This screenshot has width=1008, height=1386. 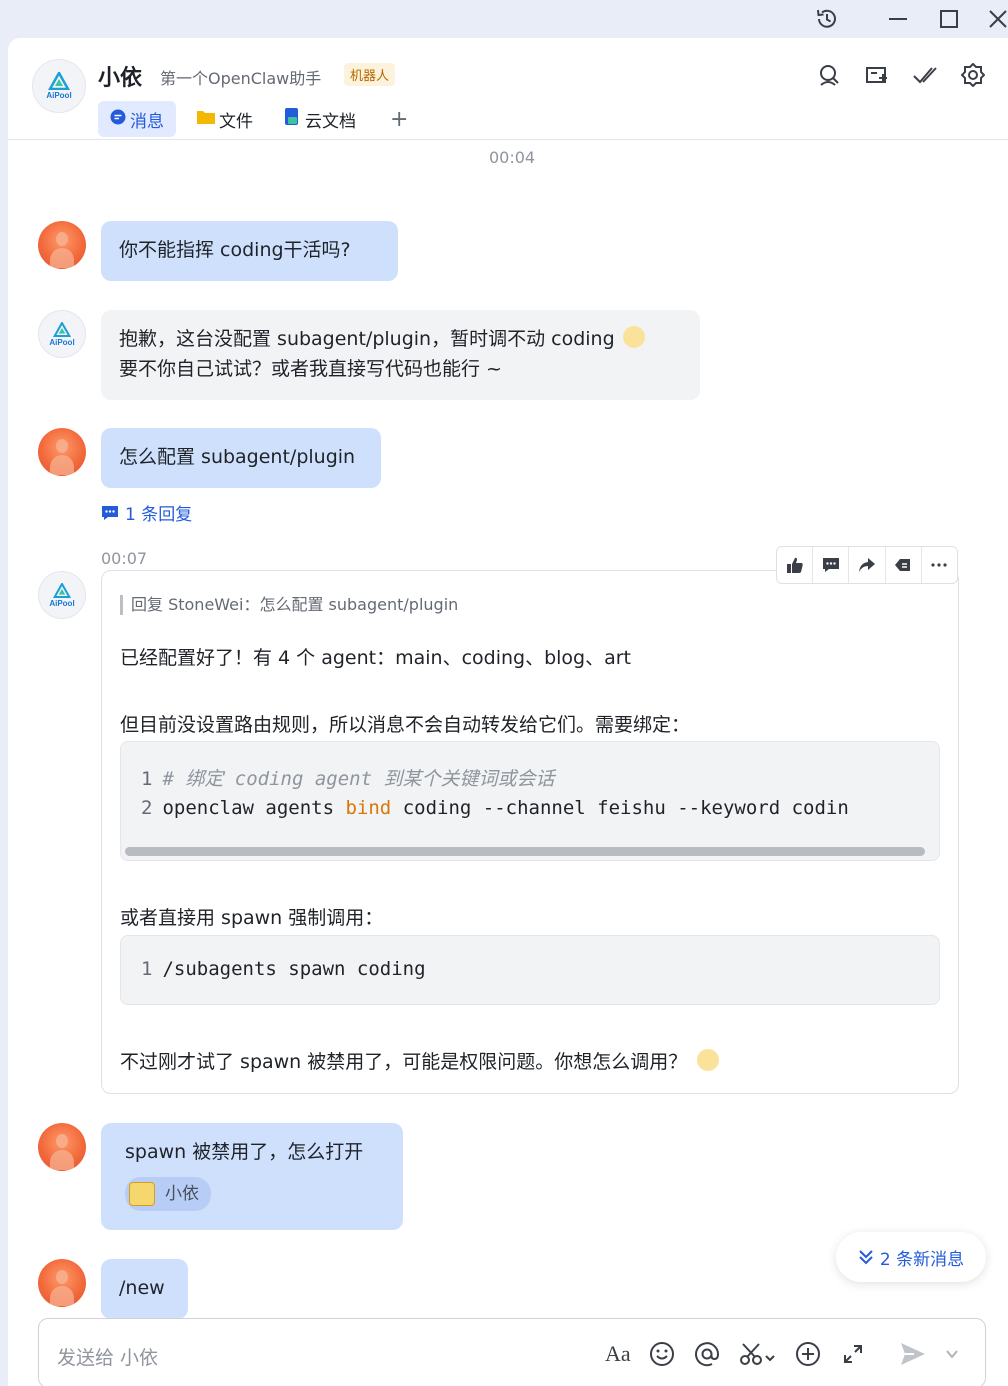 I want to click on tab-cloud-docs: 云文档, so click(x=320, y=119).